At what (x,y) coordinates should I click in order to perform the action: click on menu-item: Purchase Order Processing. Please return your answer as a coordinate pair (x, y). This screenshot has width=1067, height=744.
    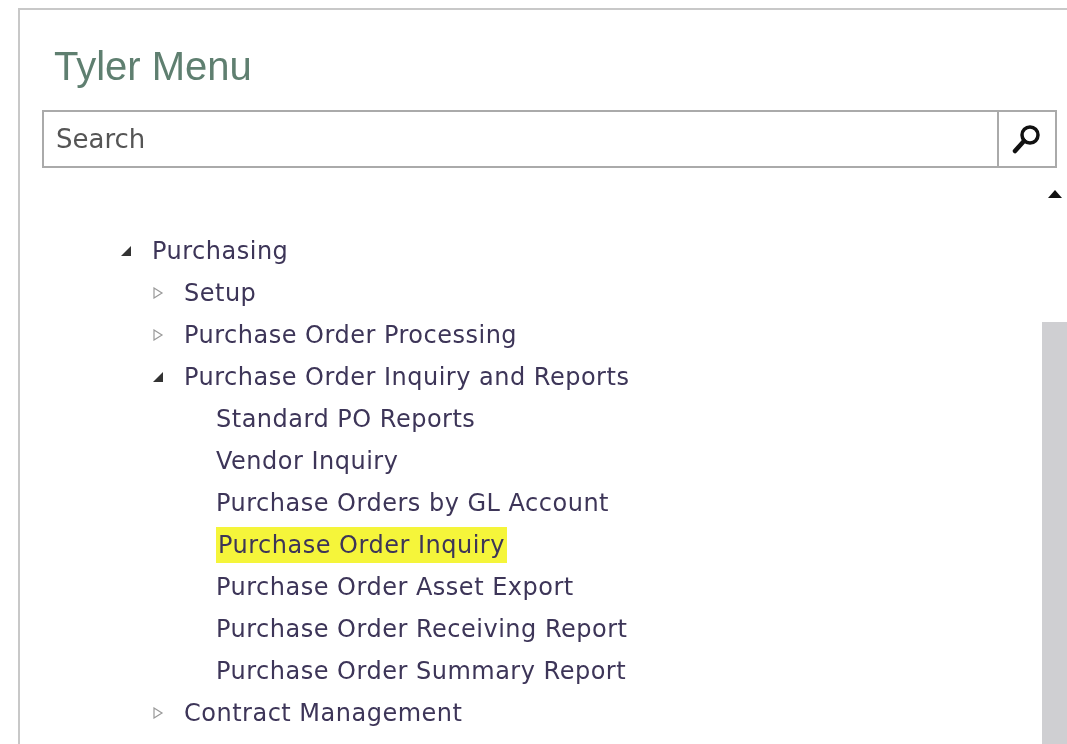
    Looking at the image, I should click on (351, 335).